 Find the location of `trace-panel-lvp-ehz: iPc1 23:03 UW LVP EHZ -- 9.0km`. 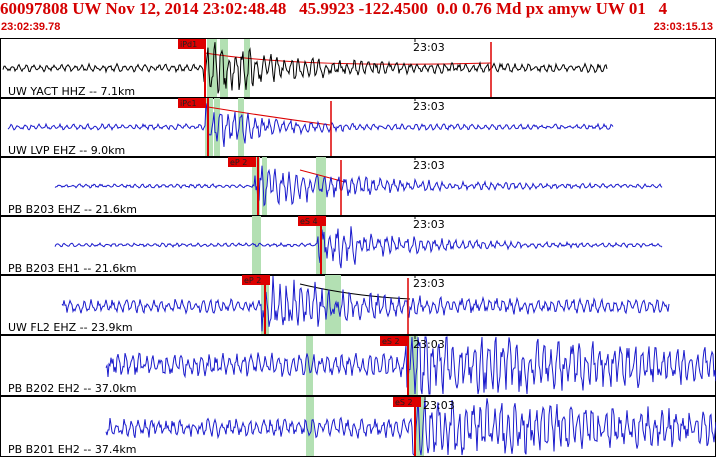

trace-panel-lvp-ehz: iPc1 23:03 UW LVP EHZ -- 9.0km is located at coordinates (358, 127).